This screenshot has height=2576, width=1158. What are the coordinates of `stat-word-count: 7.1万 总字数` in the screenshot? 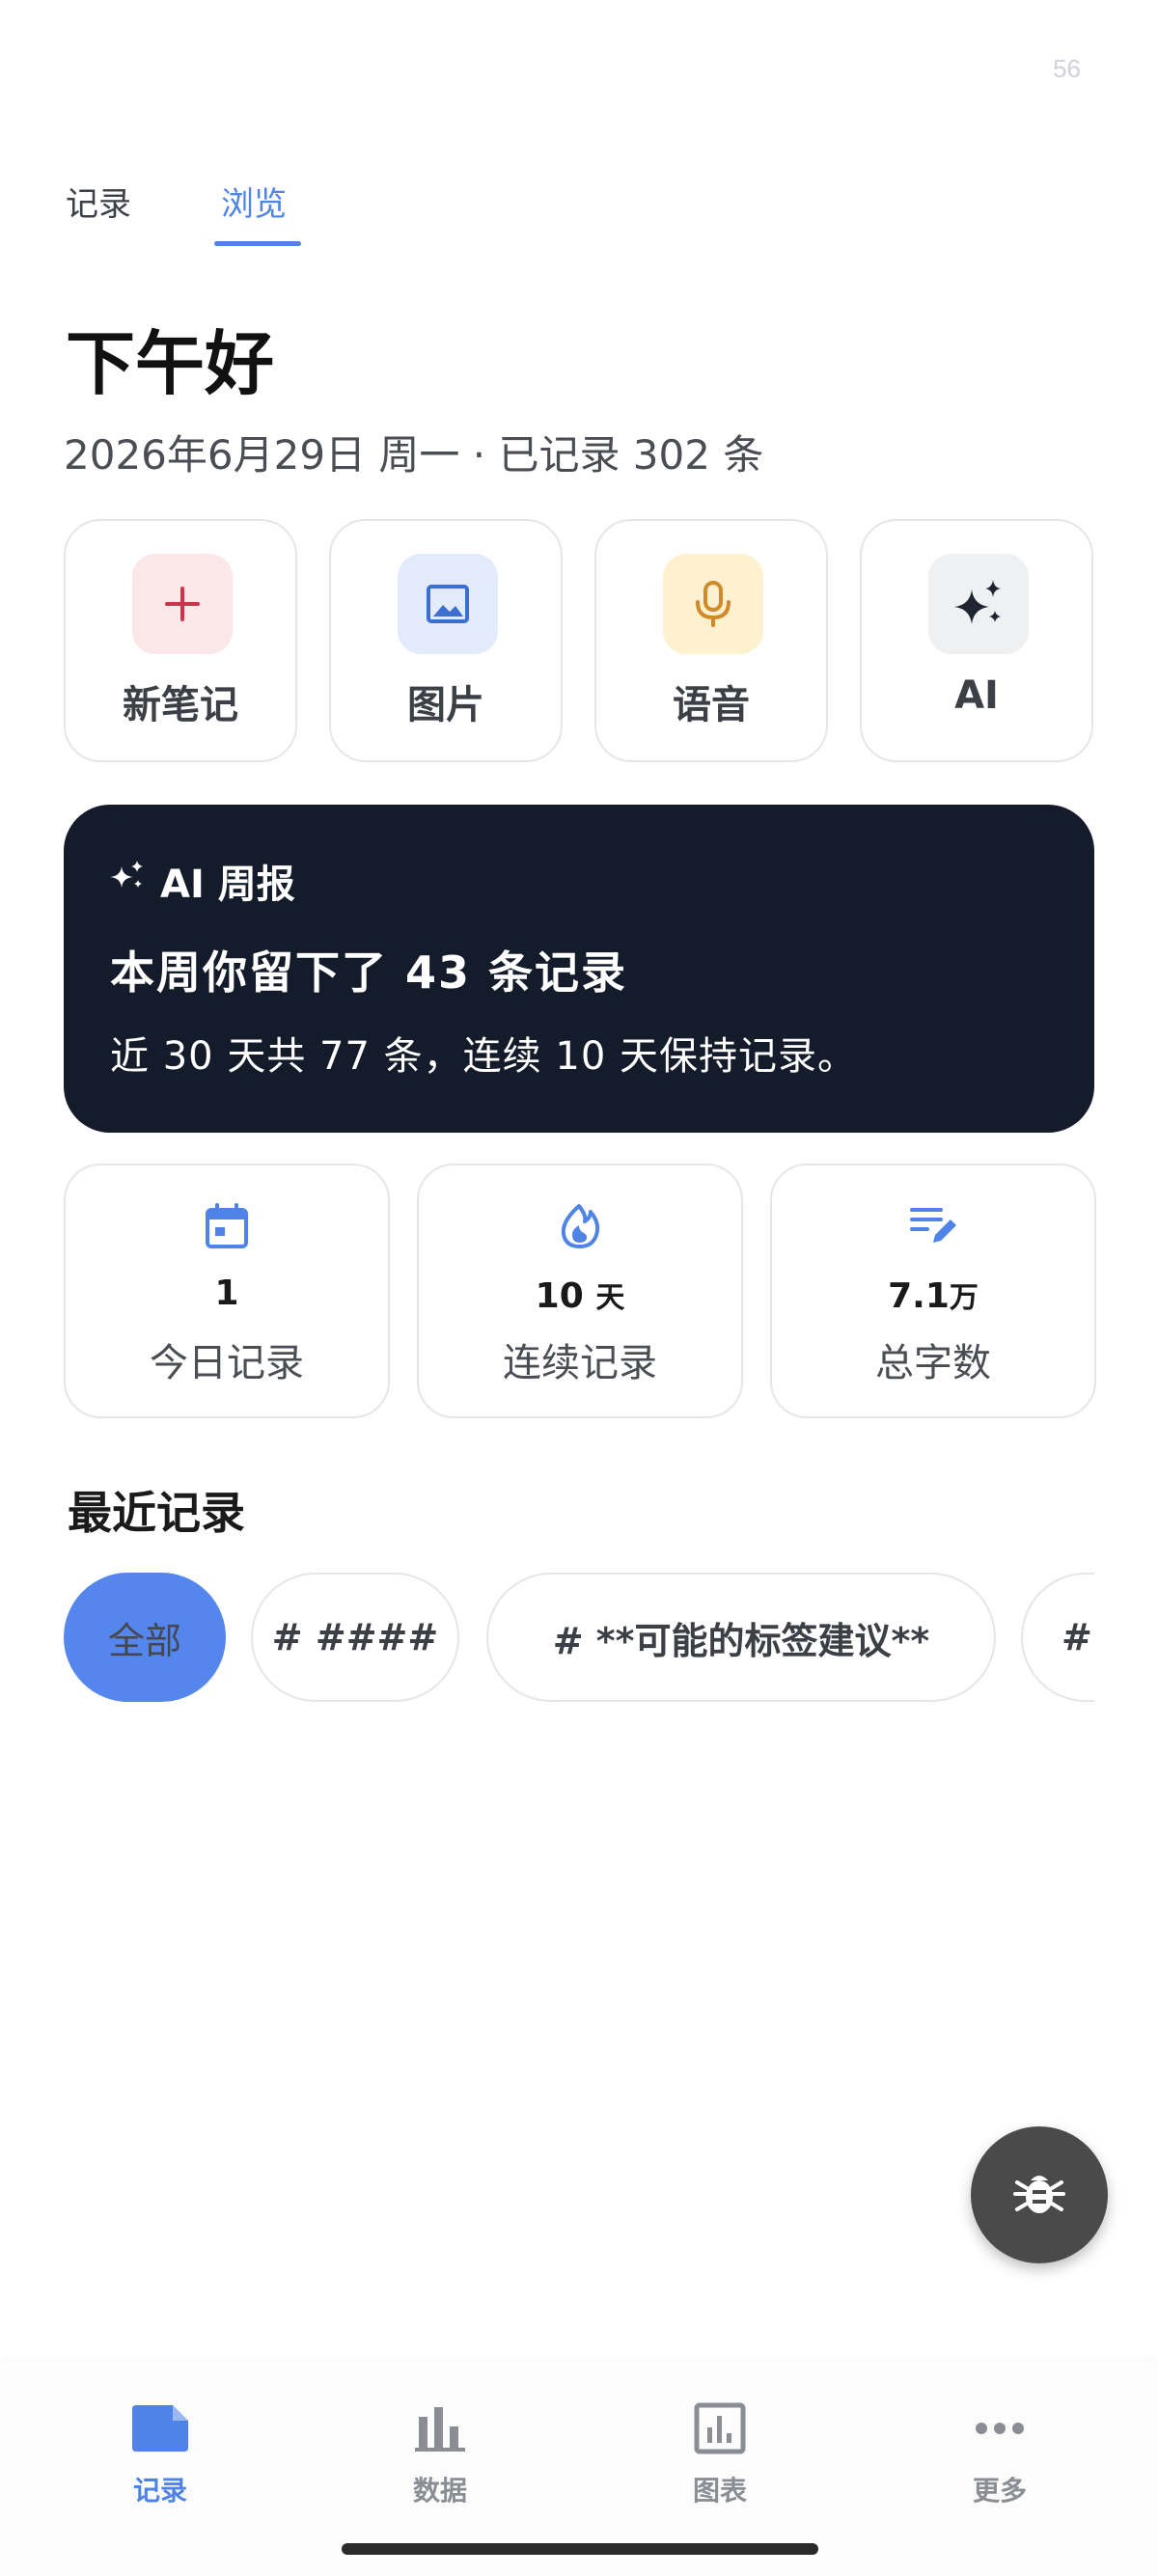 It's located at (933, 1291).